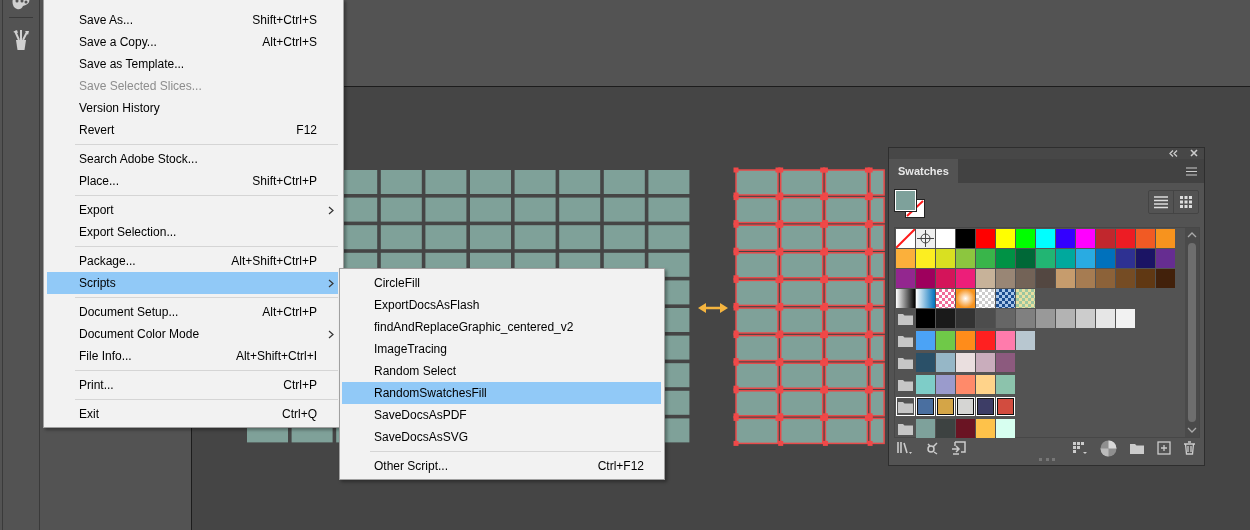 This screenshot has width=1250, height=530. Describe the element at coordinates (192, 414) in the screenshot. I see `menu-item: Exit Ctrl+Q` at that location.